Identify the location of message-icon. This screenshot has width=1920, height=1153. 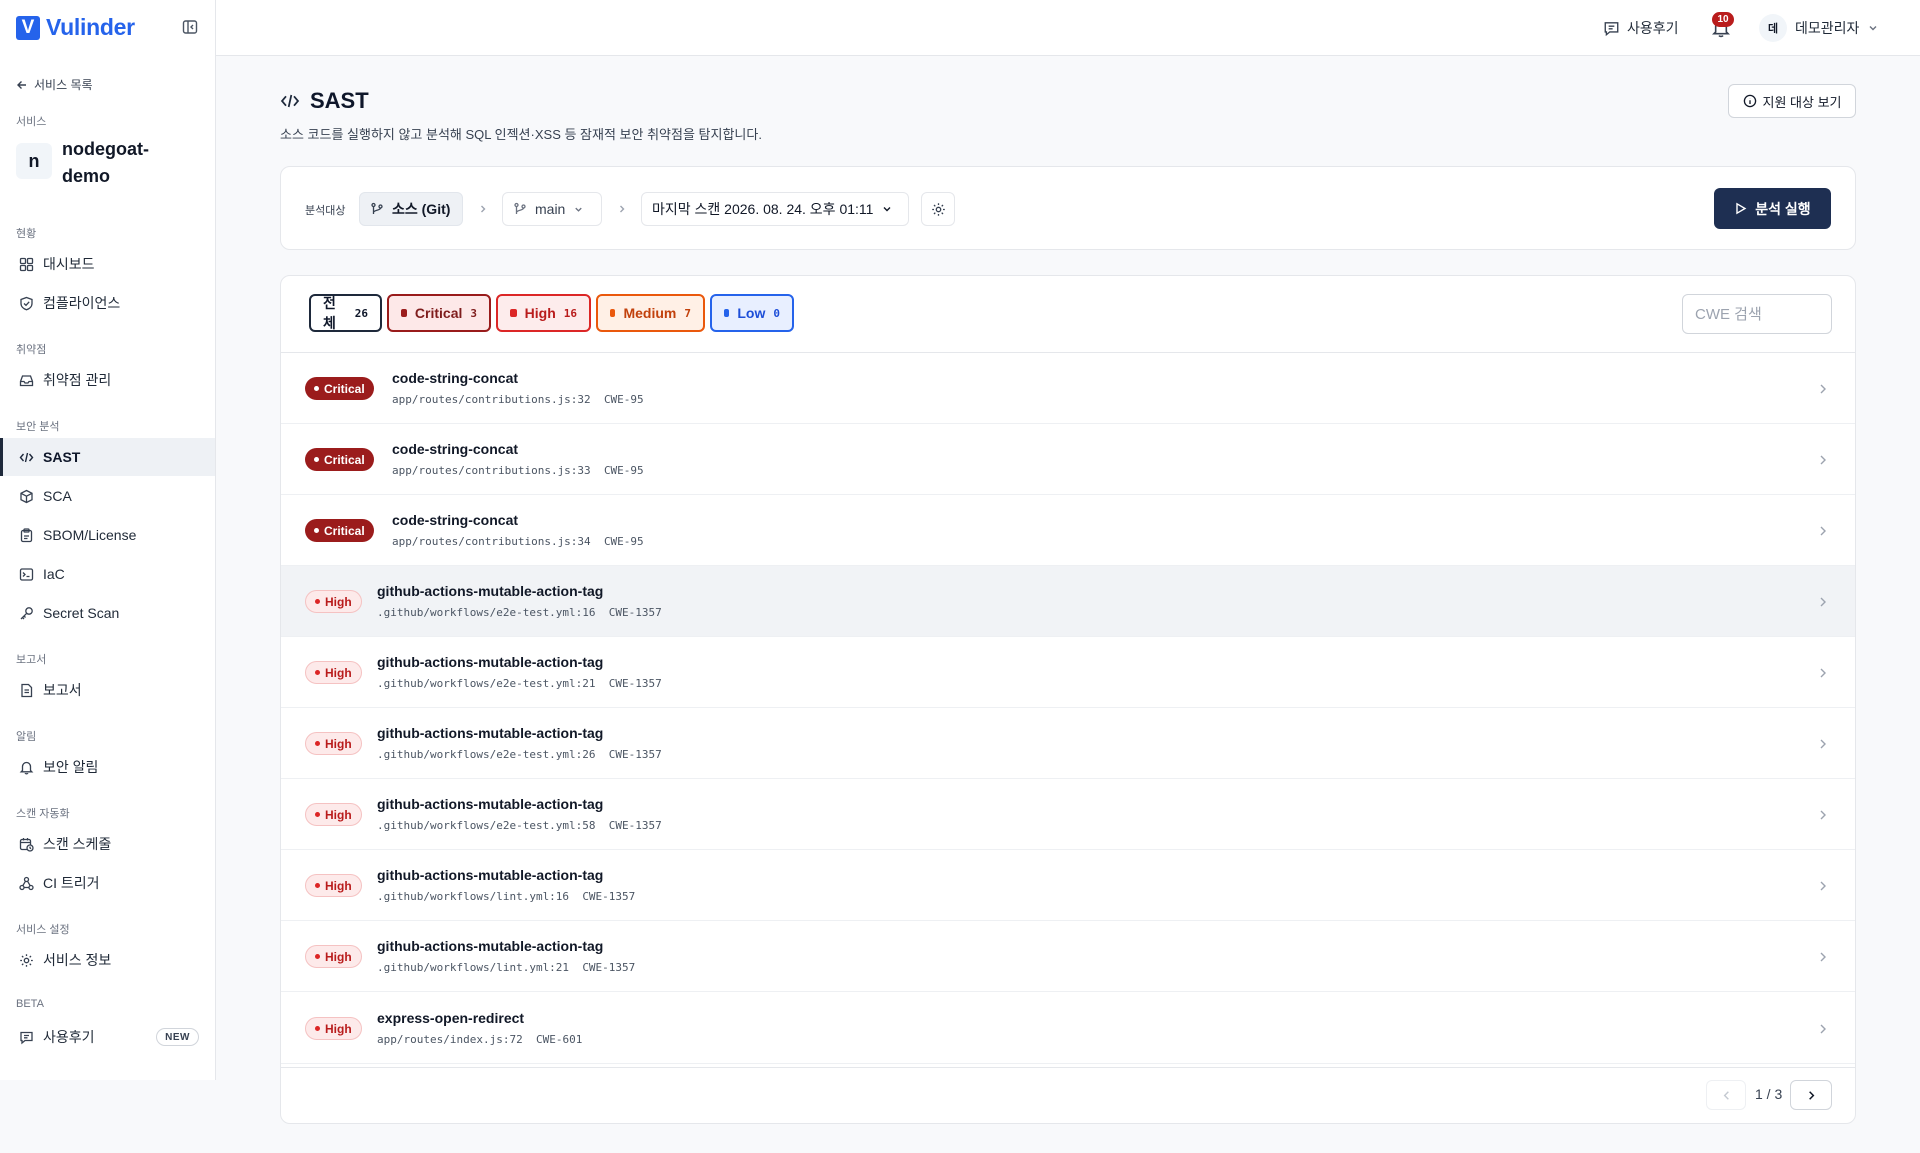
(1611, 28).